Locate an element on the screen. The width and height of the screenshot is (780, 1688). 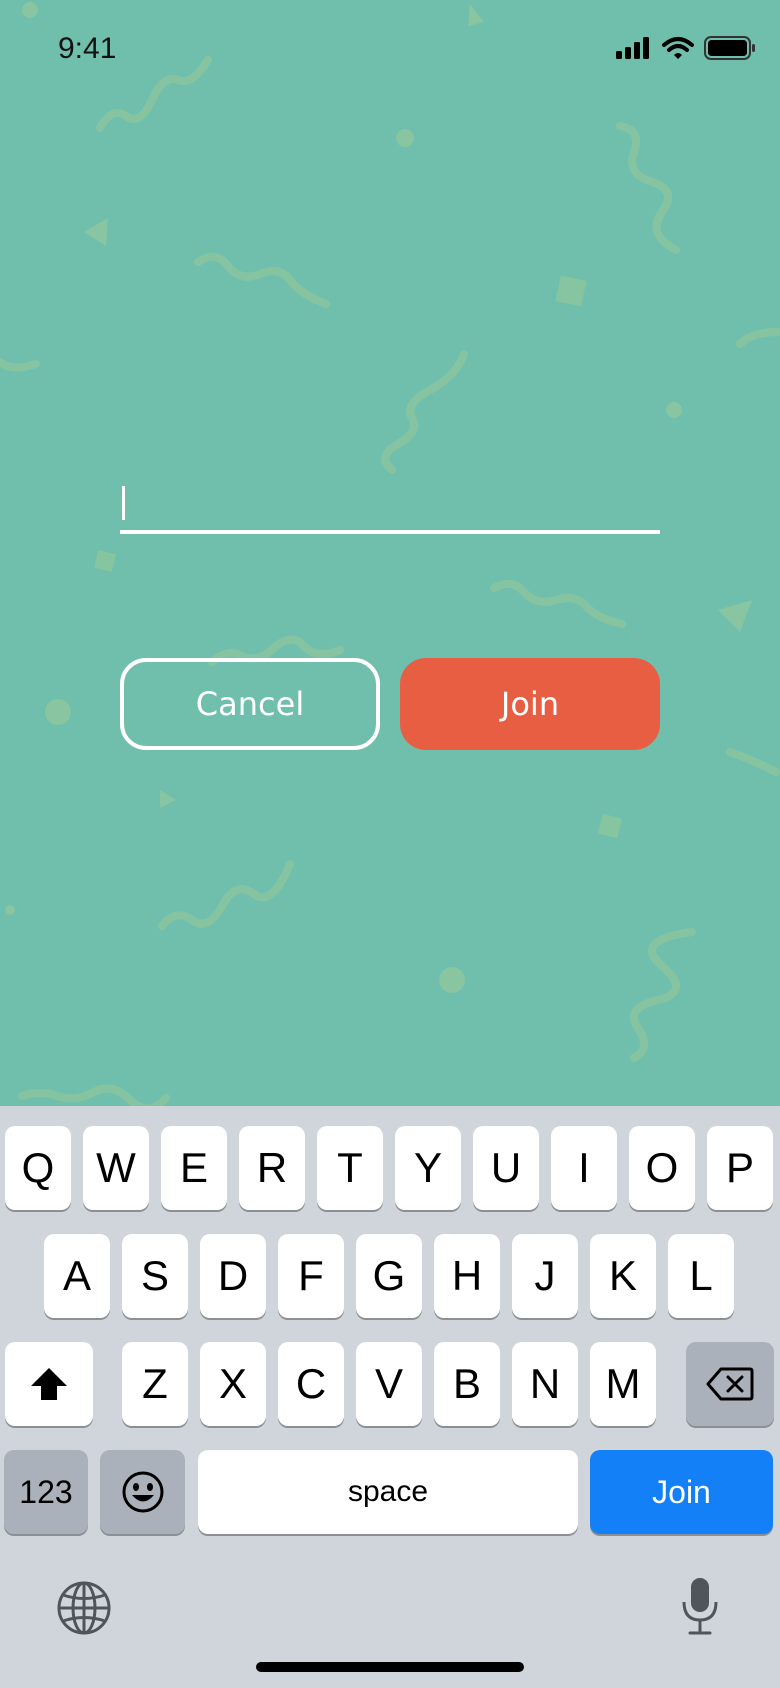
key-x: X is located at coordinates (233, 1384).